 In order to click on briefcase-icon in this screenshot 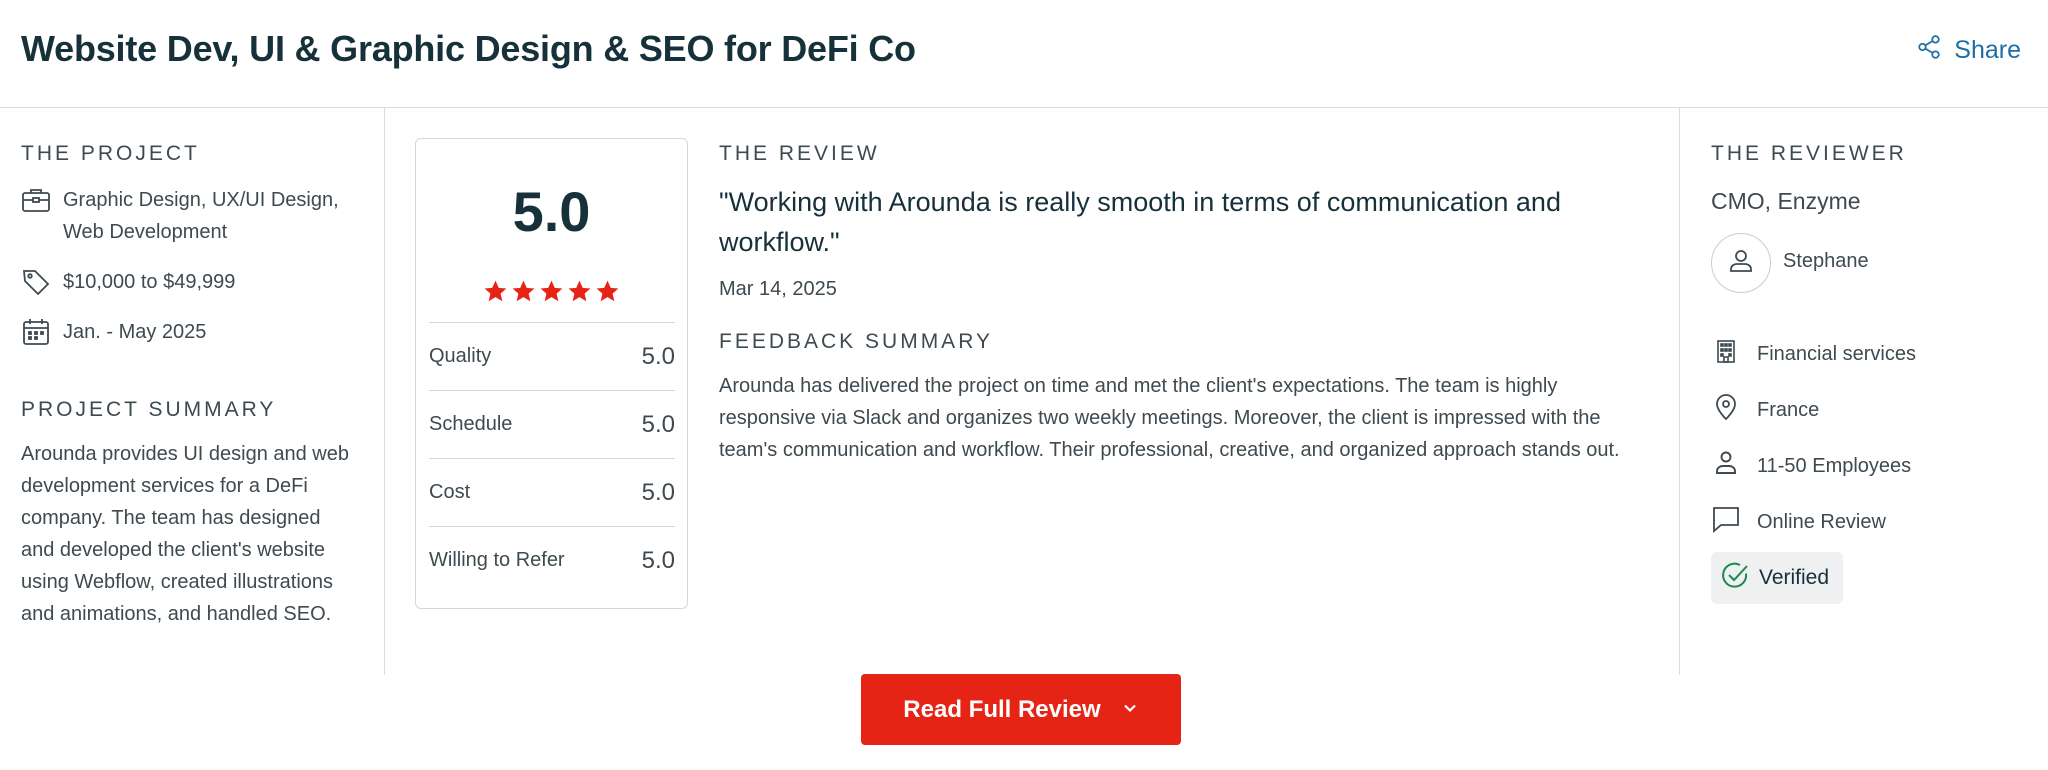, I will do `click(36, 204)`.